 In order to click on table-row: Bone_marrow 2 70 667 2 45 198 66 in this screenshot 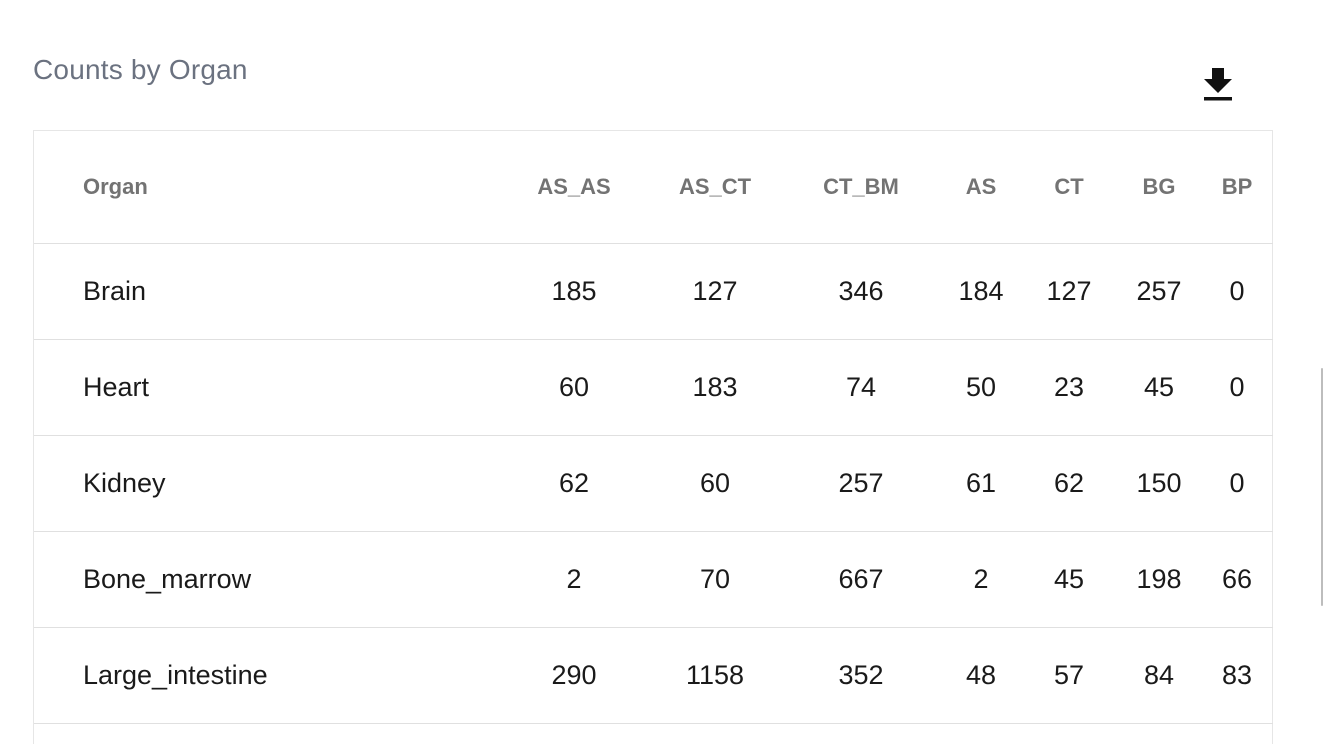, I will do `click(653, 579)`.